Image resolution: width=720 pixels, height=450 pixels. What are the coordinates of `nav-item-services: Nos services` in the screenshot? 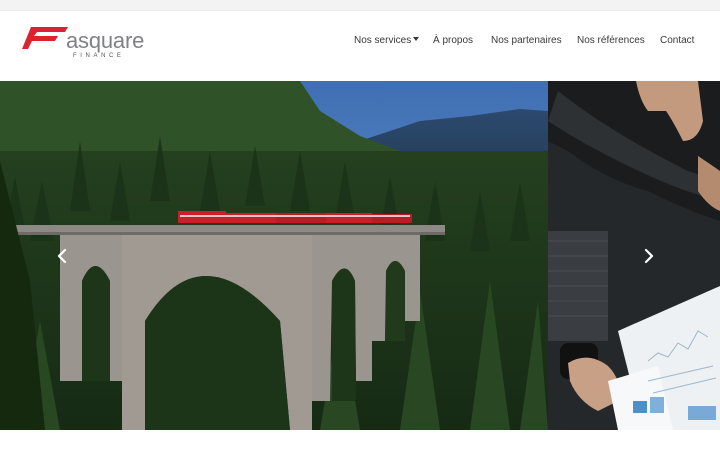 It's located at (387, 41).